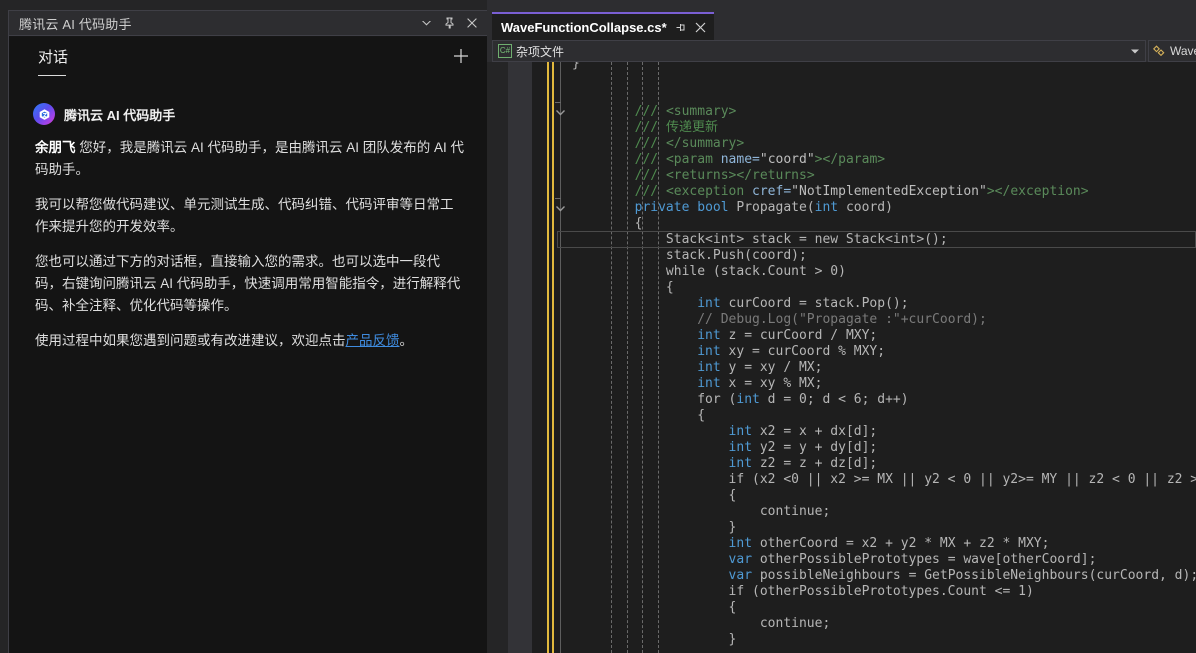 The width and height of the screenshot is (1196, 653). I want to click on code-line: stack.Push(coord);, so click(841, 256).